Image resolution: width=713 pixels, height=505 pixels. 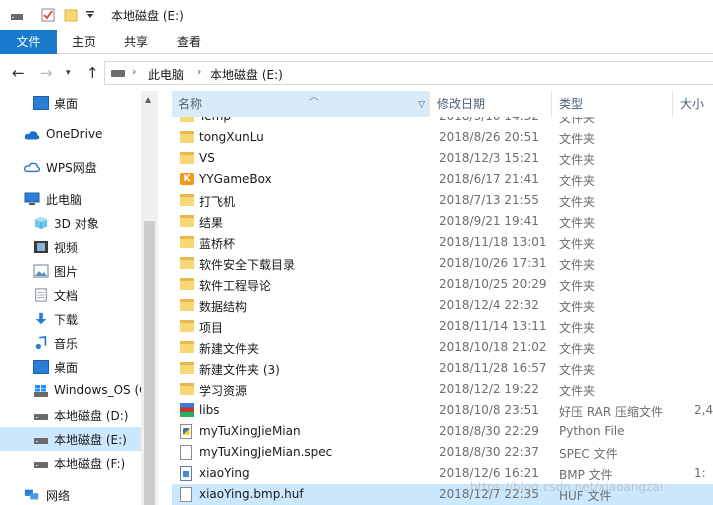 What do you see at coordinates (136, 42) in the screenshot?
I see `tab-share: 共享` at bounding box center [136, 42].